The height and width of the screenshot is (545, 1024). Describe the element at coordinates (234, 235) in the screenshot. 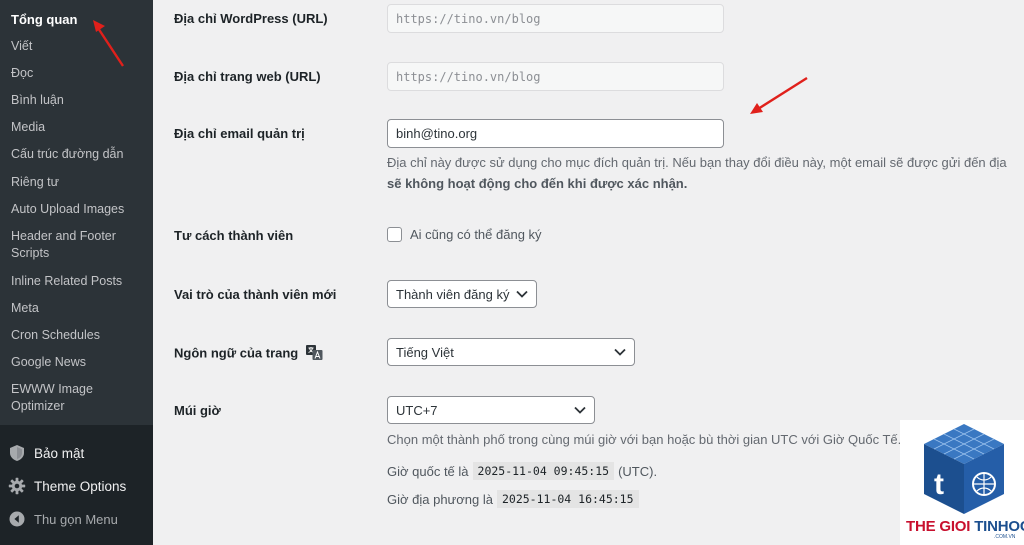

I see `membership-label: Tư cách thành viên` at that location.